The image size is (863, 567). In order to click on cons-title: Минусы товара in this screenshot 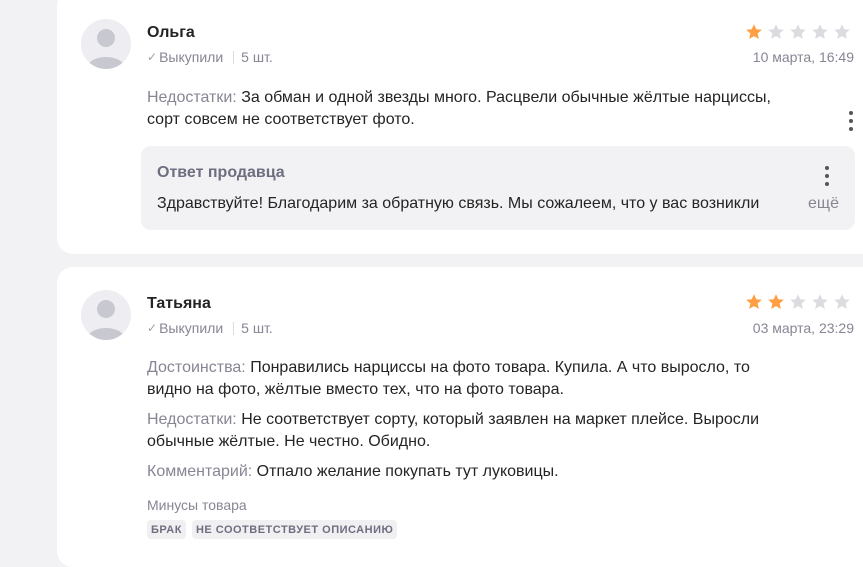, I will do `click(197, 505)`.